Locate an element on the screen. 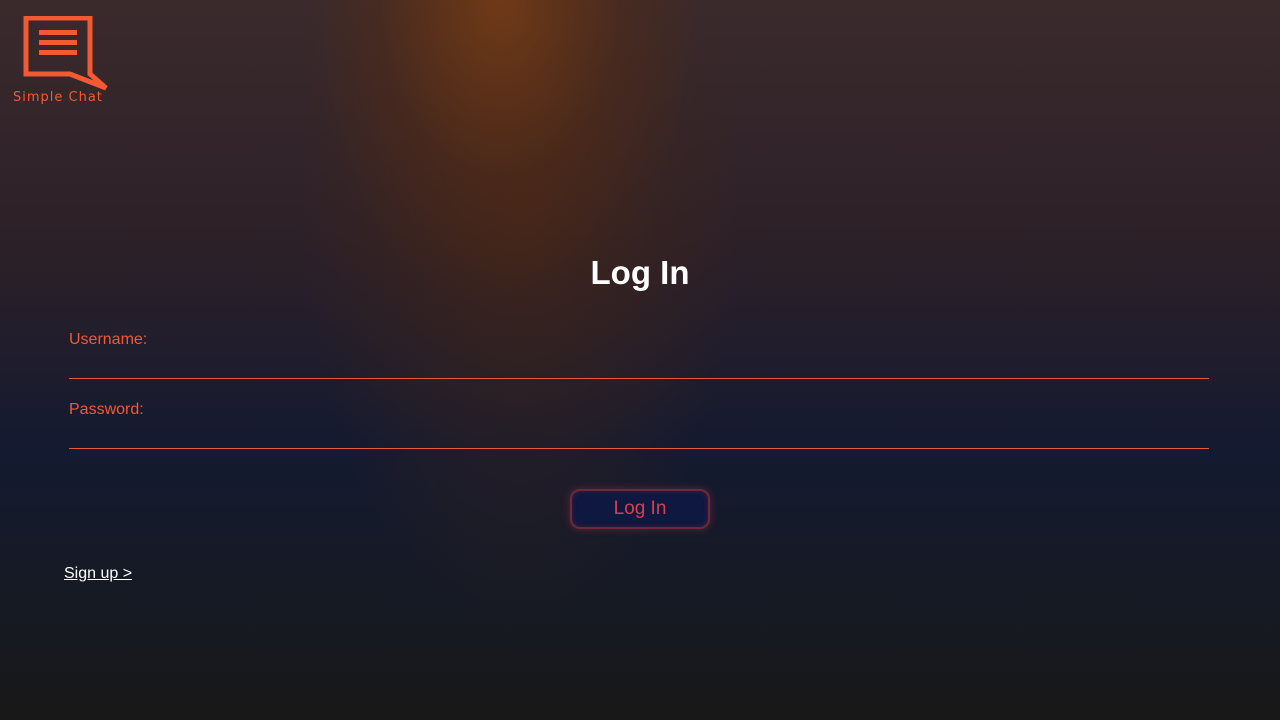 The image size is (1280, 720). username-label: Username: is located at coordinates (108, 339).